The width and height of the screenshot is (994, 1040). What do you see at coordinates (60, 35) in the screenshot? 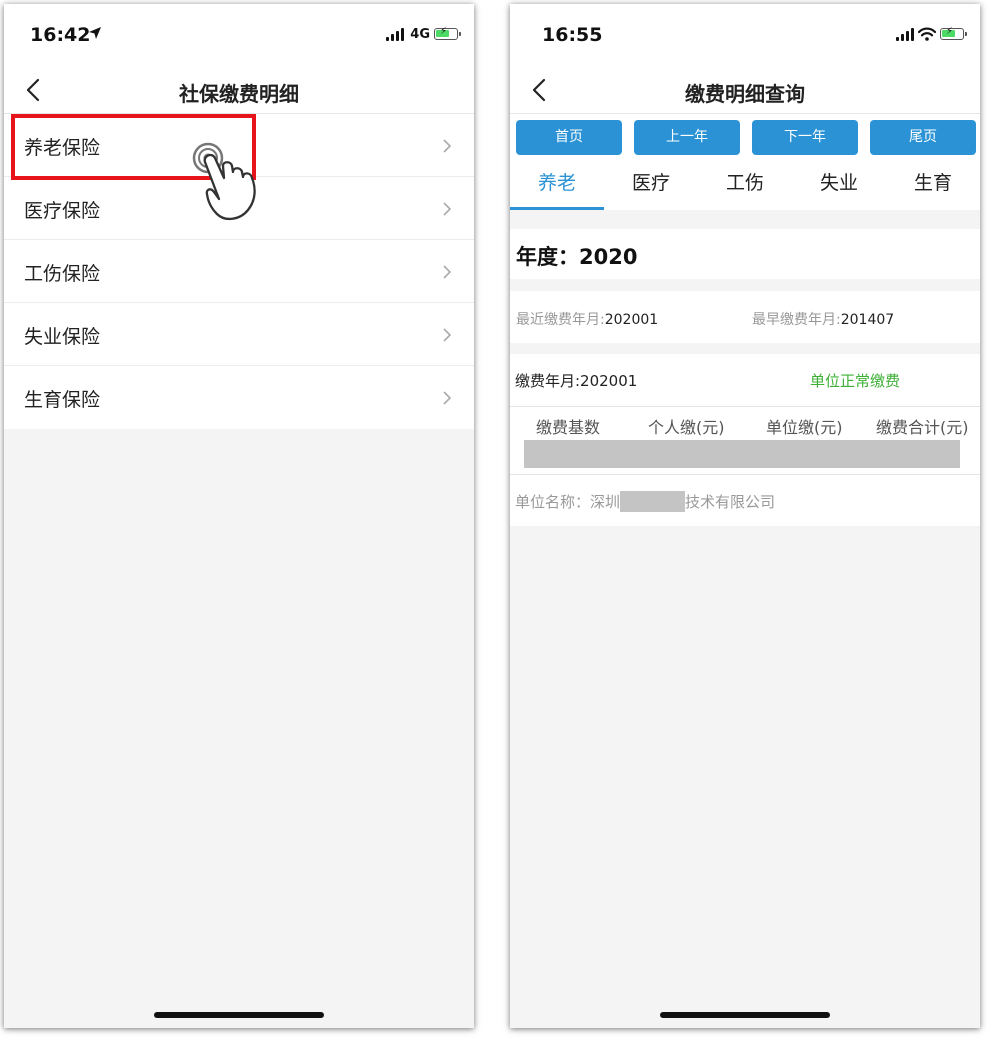
I see `status-time: 16:42` at bounding box center [60, 35].